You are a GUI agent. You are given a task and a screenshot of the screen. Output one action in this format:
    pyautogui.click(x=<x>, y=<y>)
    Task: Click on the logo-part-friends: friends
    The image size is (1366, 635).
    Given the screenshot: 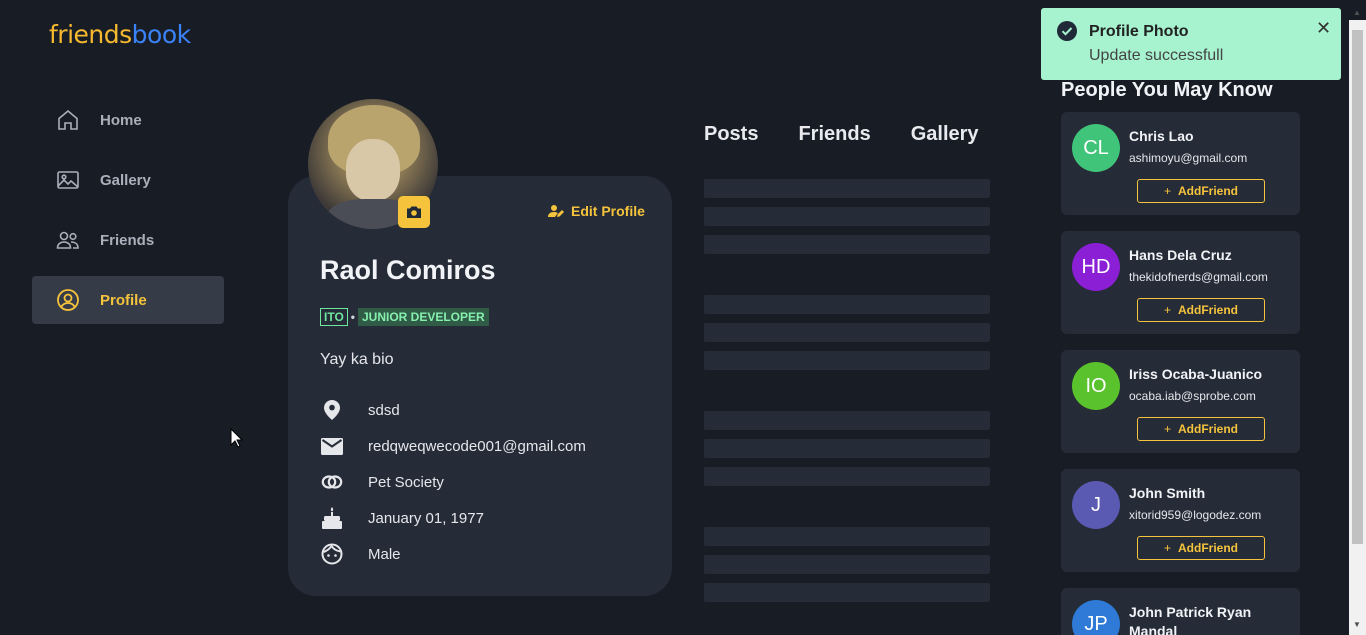 What is the action you would take?
    pyautogui.click(x=90, y=34)
    